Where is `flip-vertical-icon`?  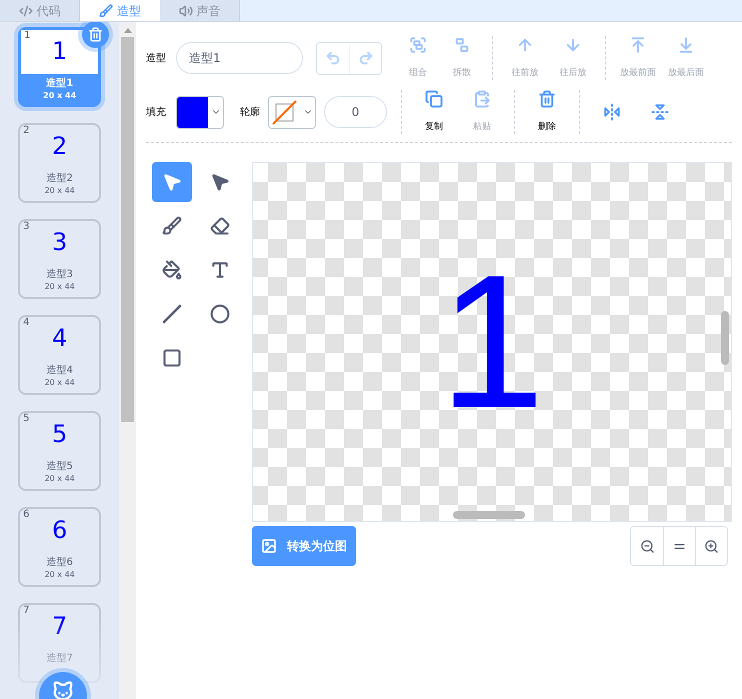 flip-vertical-icon is located at coordinates (660, 112).